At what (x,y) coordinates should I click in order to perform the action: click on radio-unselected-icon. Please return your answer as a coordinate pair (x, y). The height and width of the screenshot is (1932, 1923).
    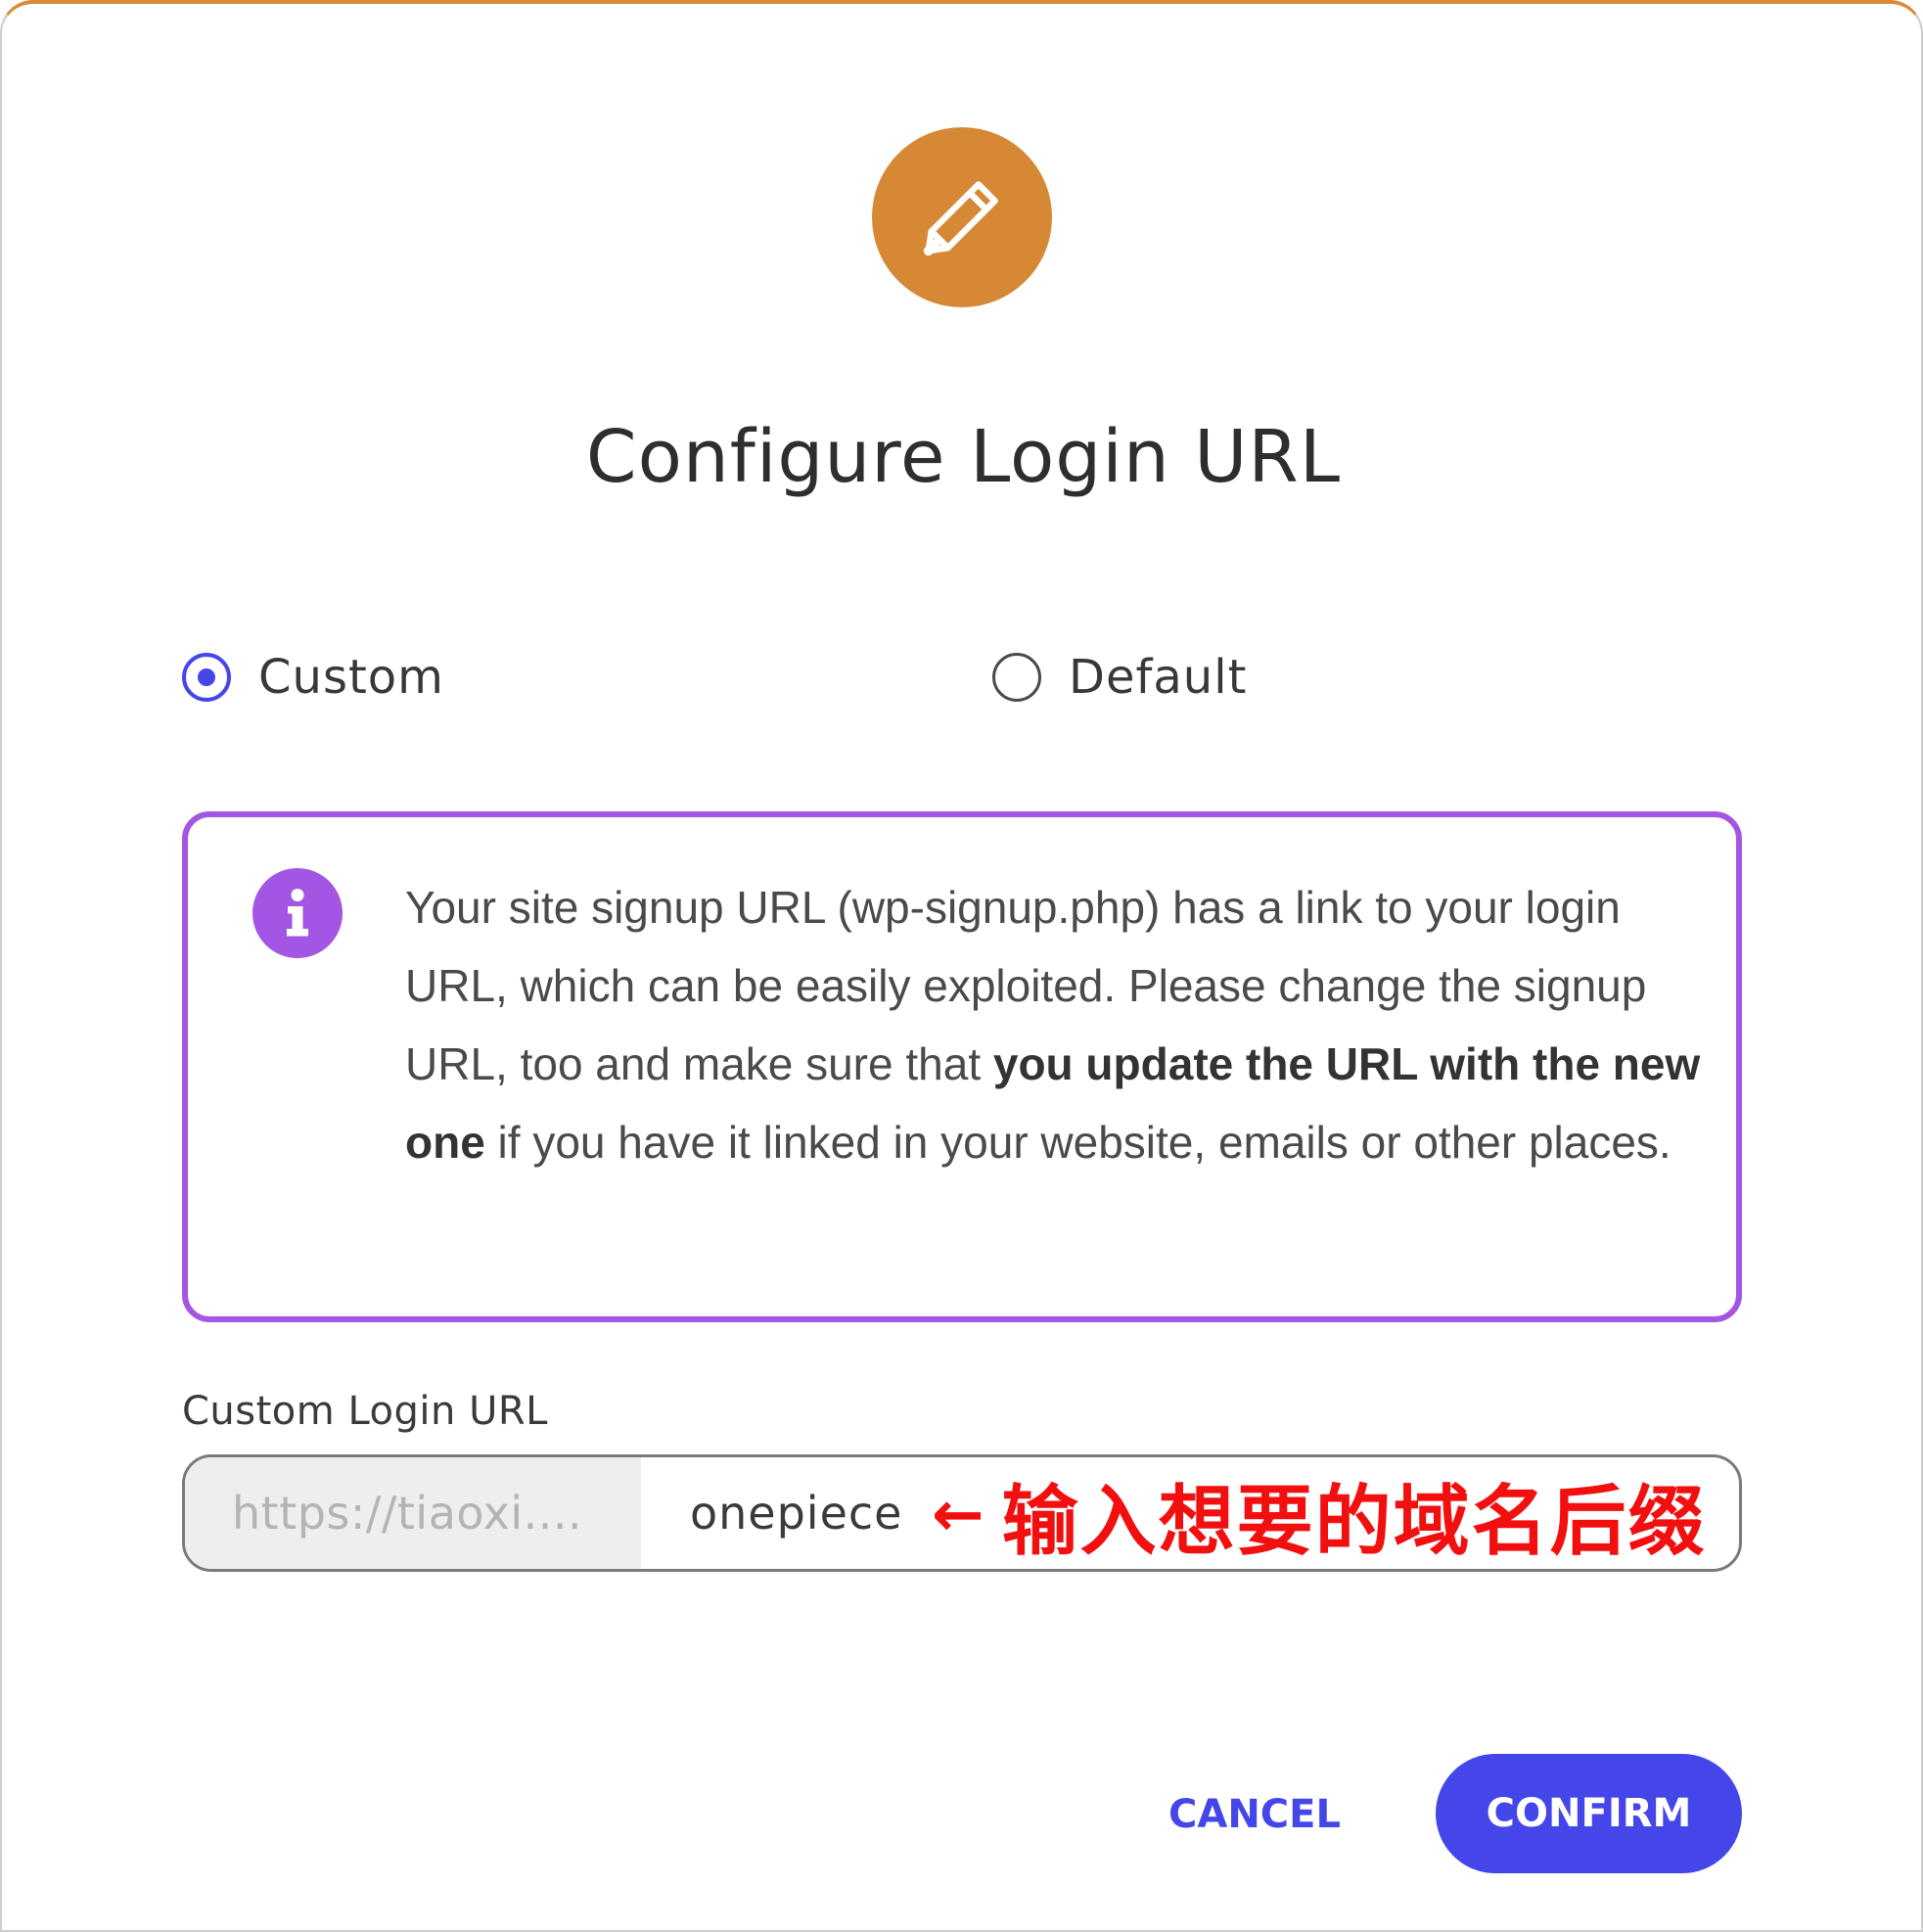
    Looking at the image, I should click on (1016, 677).